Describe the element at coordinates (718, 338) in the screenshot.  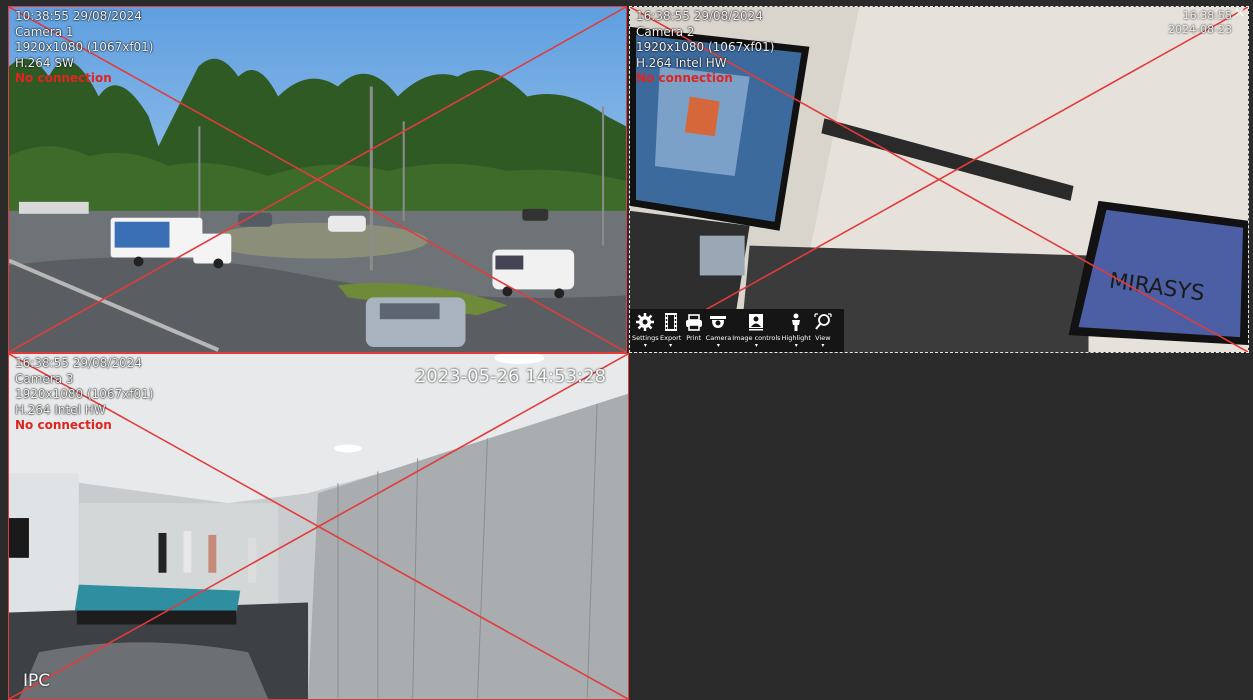
I see `camera-label: Camera` at that location.